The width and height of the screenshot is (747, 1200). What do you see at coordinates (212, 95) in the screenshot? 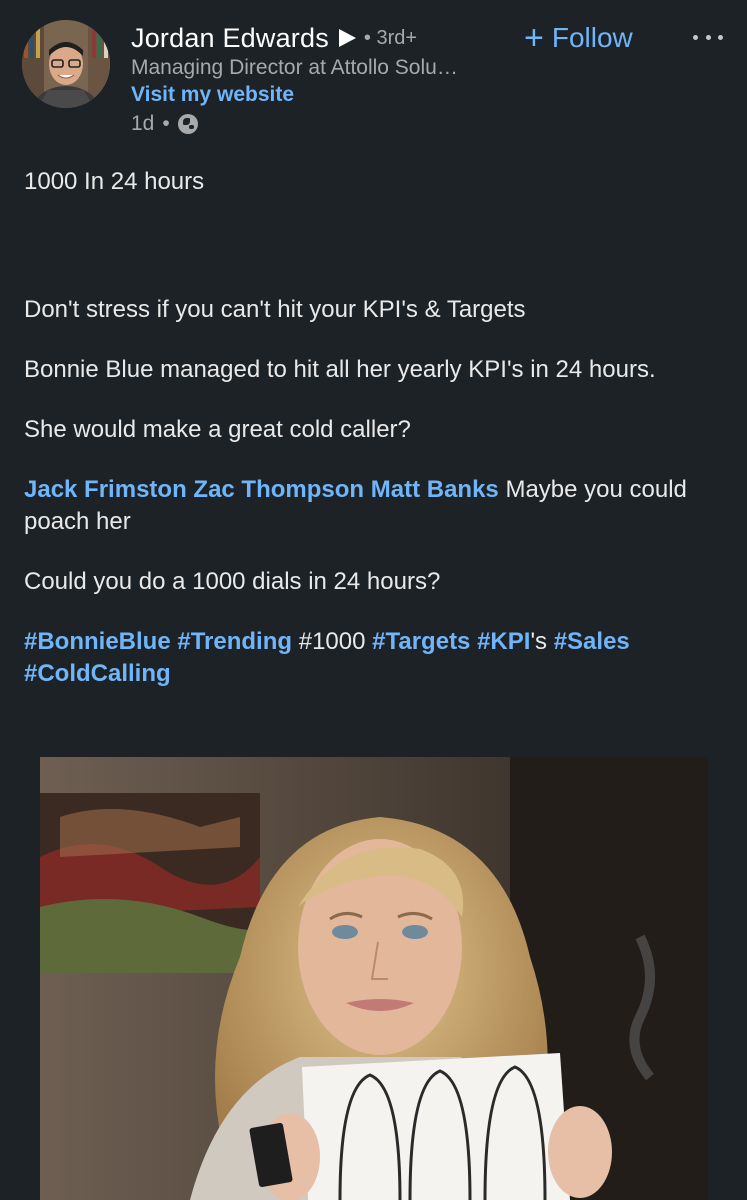
I see `visit-website-link: Visit my website` at bounding box center [212, 95].